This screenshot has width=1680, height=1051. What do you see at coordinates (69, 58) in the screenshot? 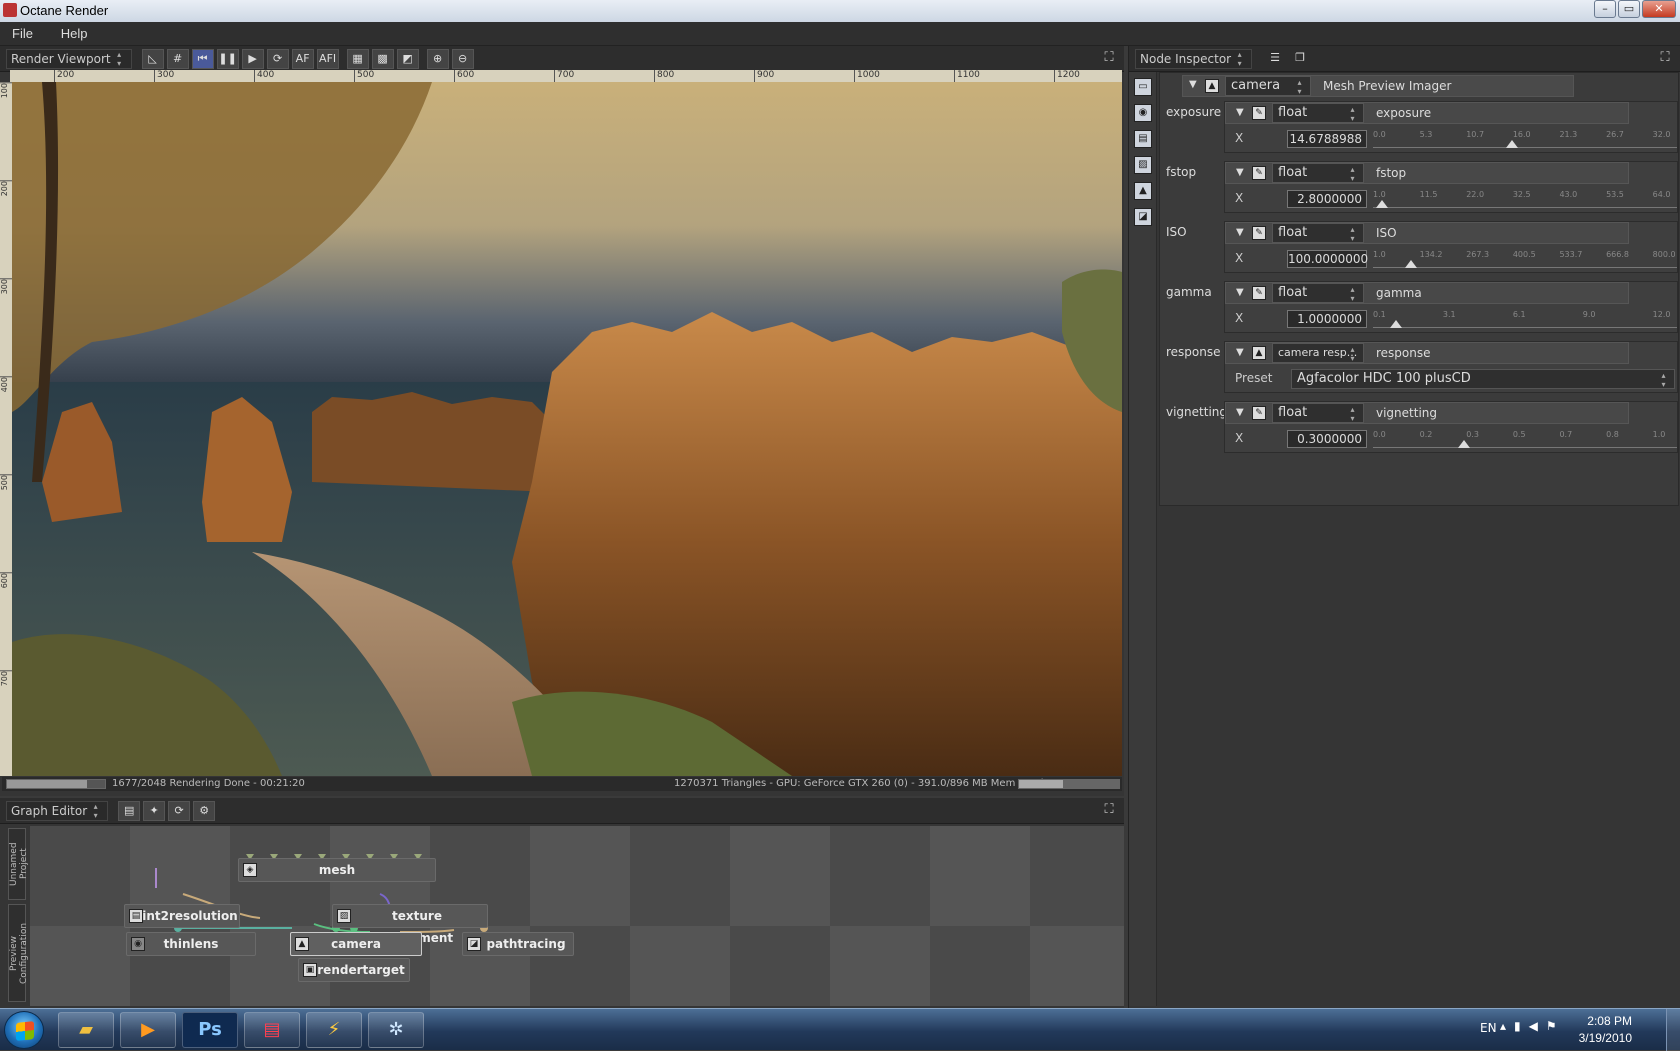
I see `viewport-panel-selector: Render Viewport` at bounding box center [69, 58].